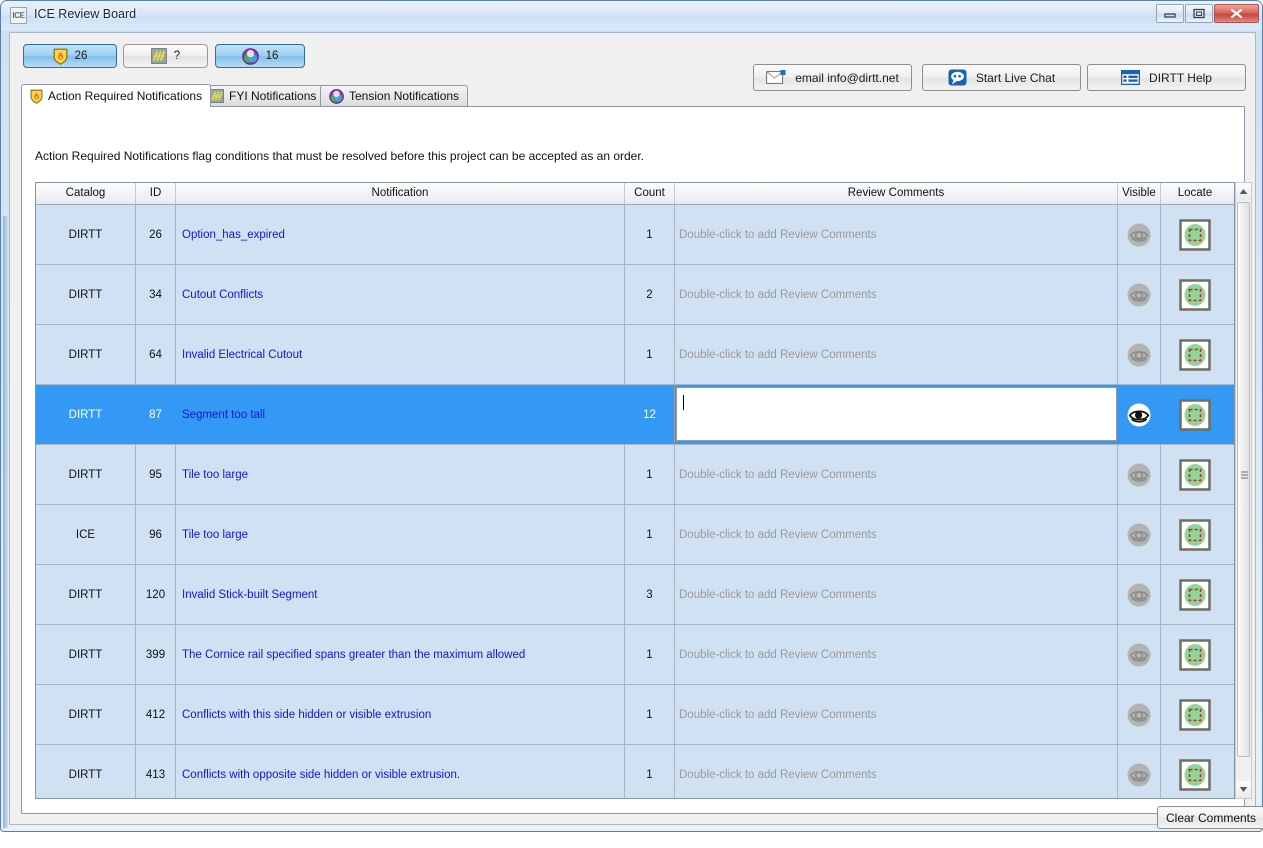 The image size is (1263, 848). What do you see at coordinates (400, 594) in the screenshot?
I see `cell-notification: Invalid Stick-built Segment` at bounding box center [400, 594].